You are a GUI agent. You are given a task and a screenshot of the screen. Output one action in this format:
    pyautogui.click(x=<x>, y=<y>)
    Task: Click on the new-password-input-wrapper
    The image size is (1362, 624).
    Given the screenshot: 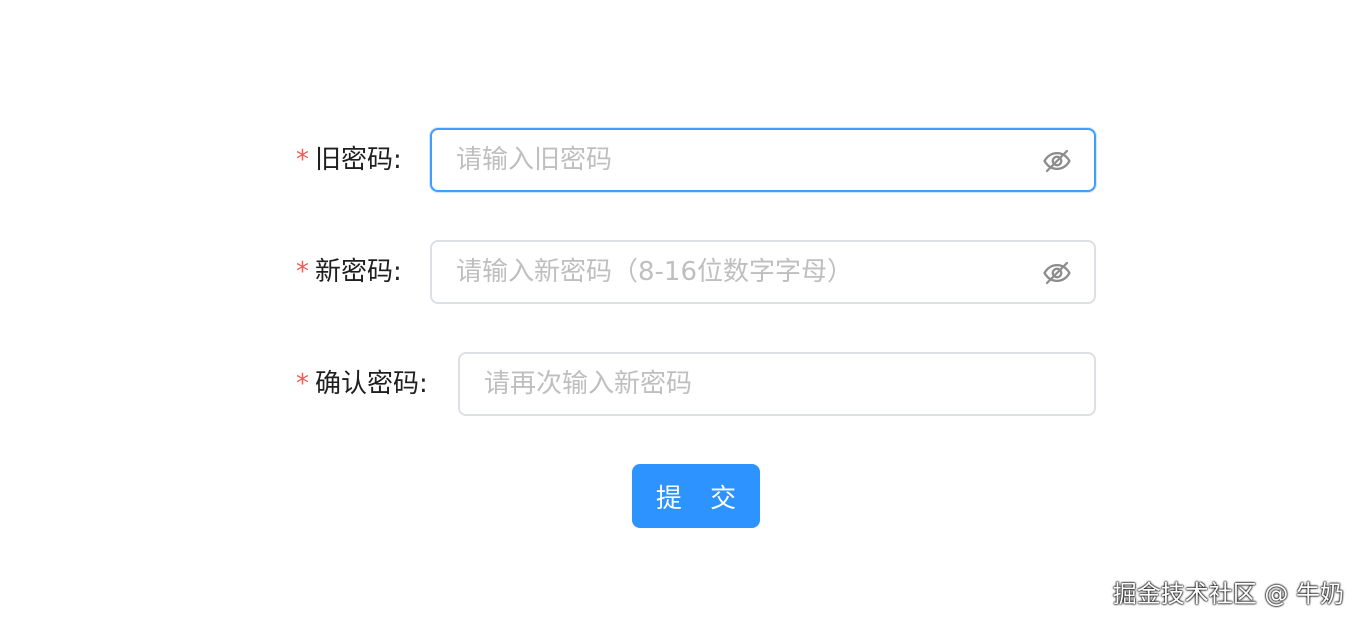 What is the action you would take?
    pyautogui.click(x=763, y=272)
    